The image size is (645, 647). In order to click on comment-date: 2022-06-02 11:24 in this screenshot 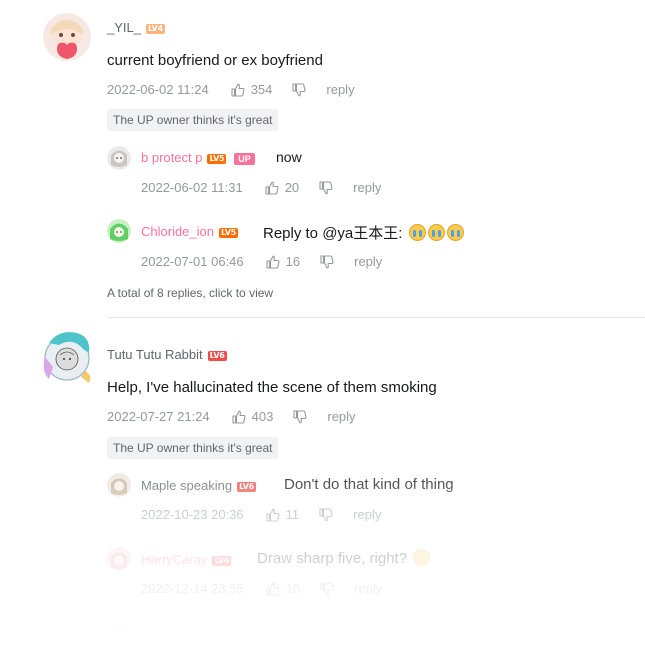, I will do `click(158, 89)`.